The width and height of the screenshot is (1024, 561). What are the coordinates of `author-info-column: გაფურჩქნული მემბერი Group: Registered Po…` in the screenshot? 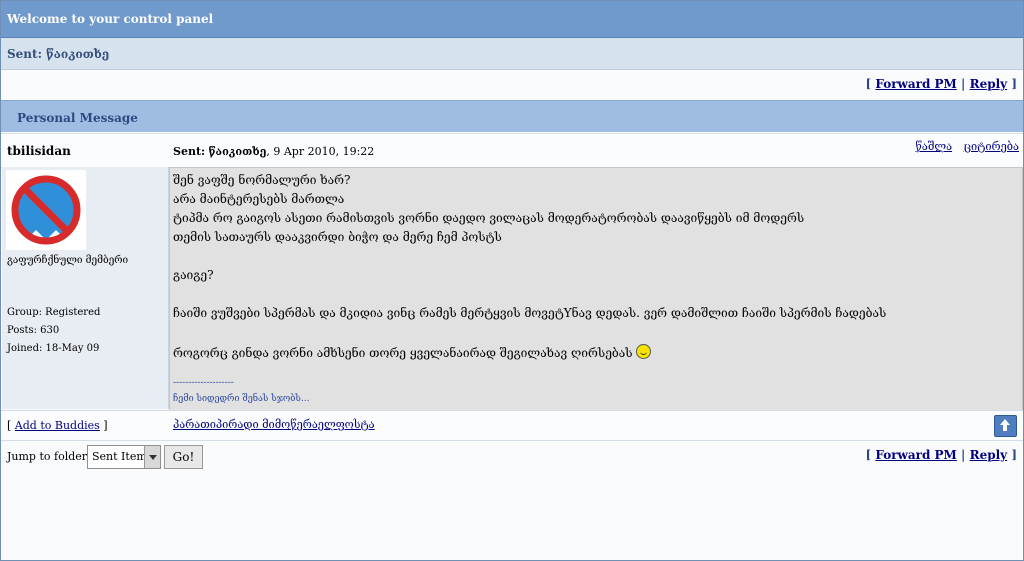 It's located at (85, 288).